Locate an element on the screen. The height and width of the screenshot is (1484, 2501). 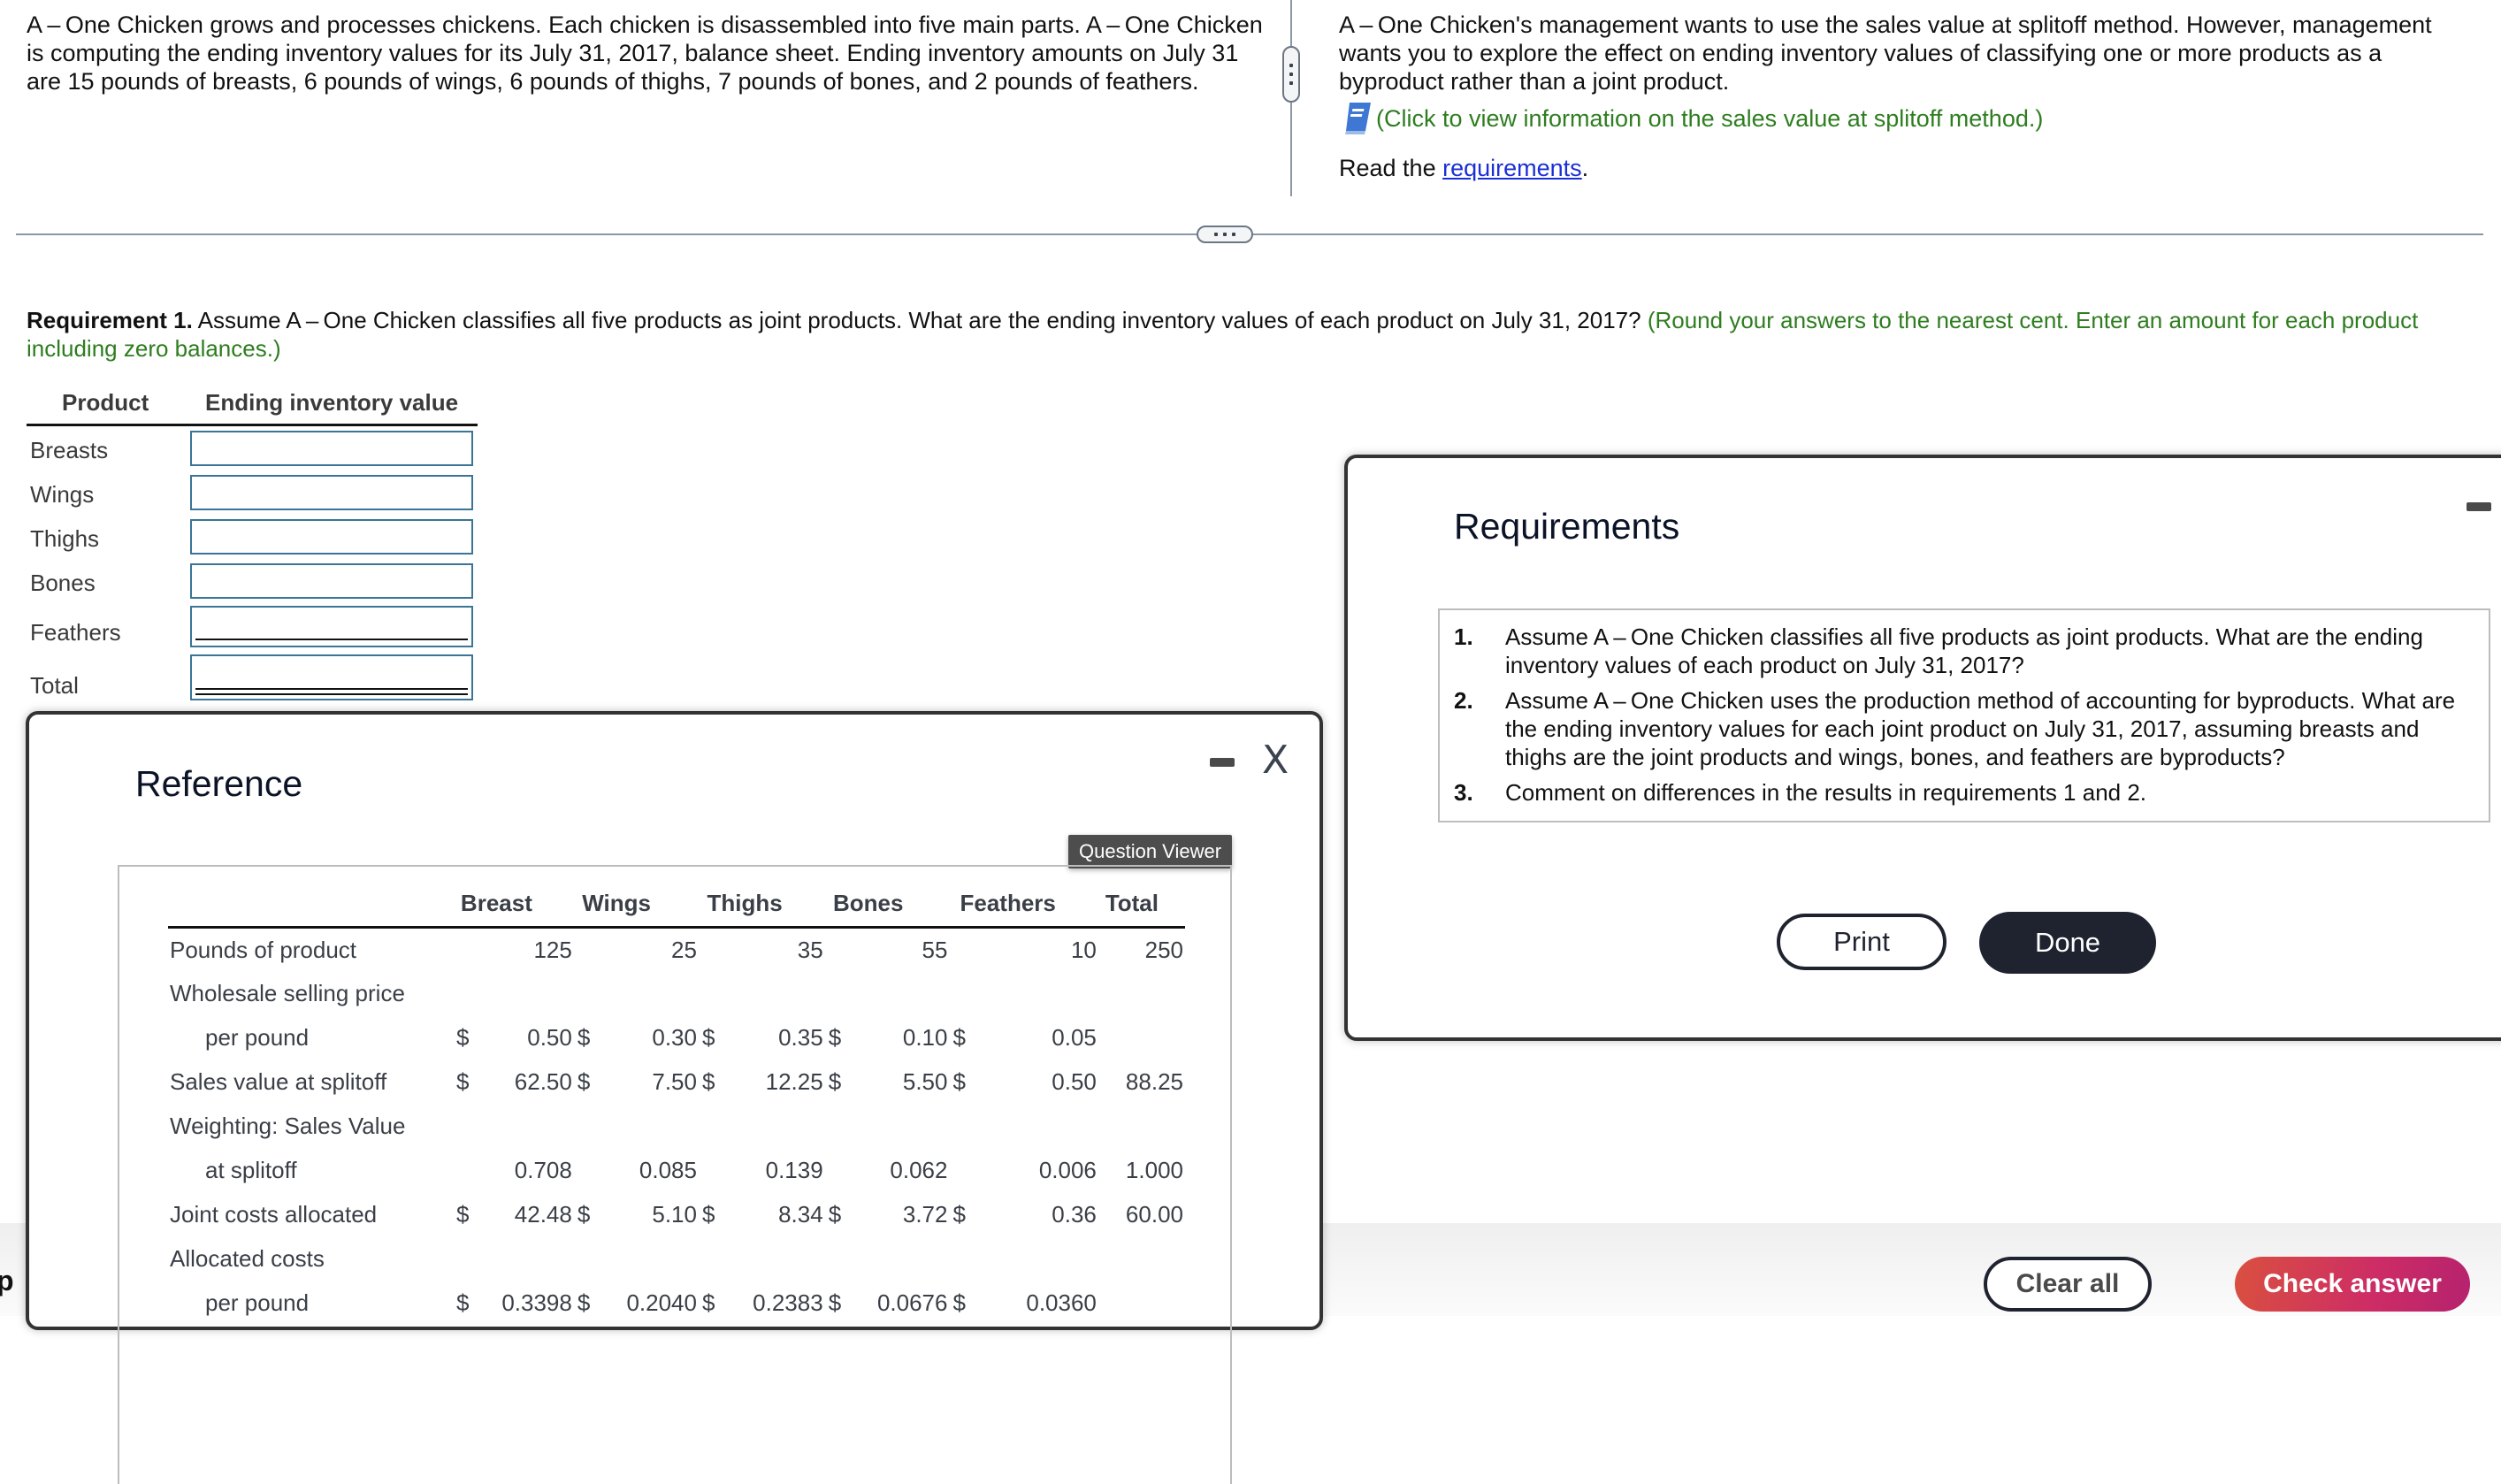
question-viewer-tooltip: Question Viewer is located at coordinates (1150, 851).